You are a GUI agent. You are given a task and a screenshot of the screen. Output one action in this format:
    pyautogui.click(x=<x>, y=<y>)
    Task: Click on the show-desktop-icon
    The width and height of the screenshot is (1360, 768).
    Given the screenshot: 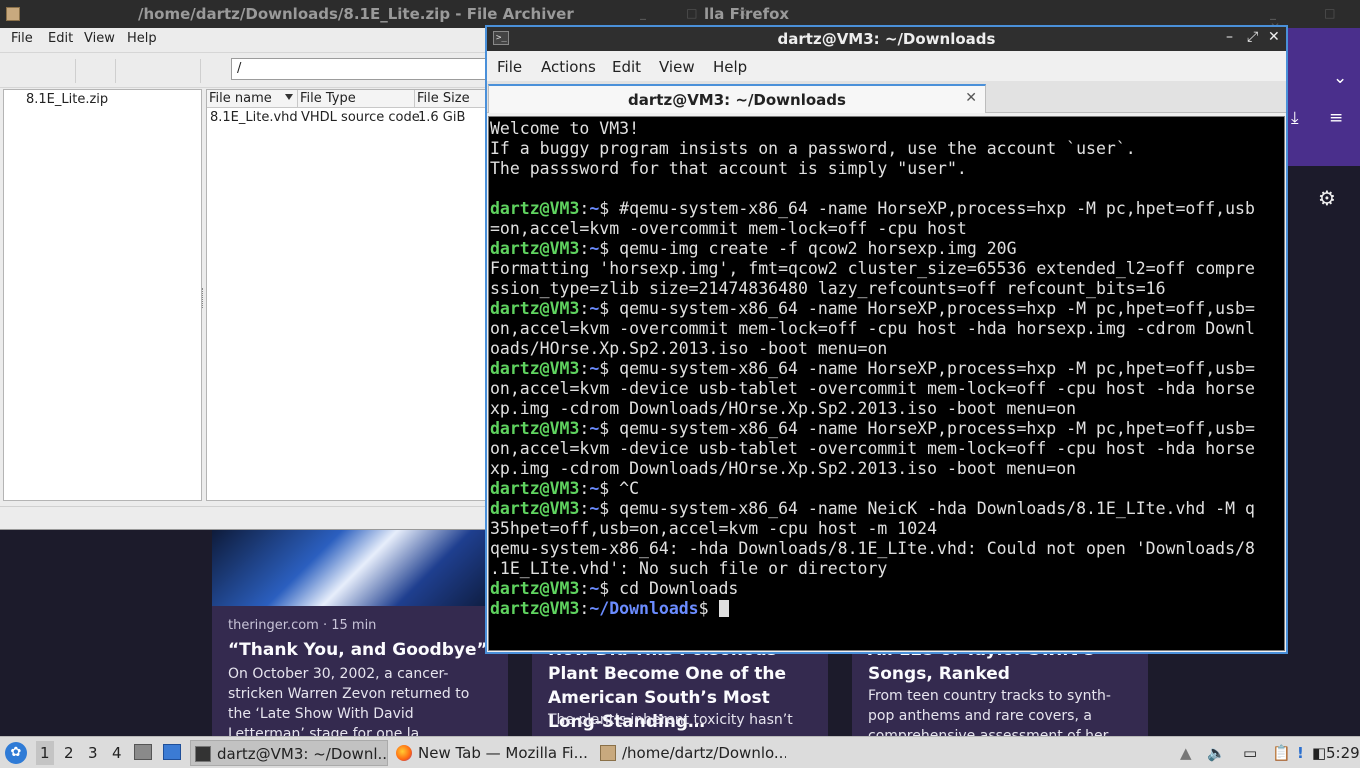 What is the action you would take?
    pyautogui.click(x=172, y=752)
    